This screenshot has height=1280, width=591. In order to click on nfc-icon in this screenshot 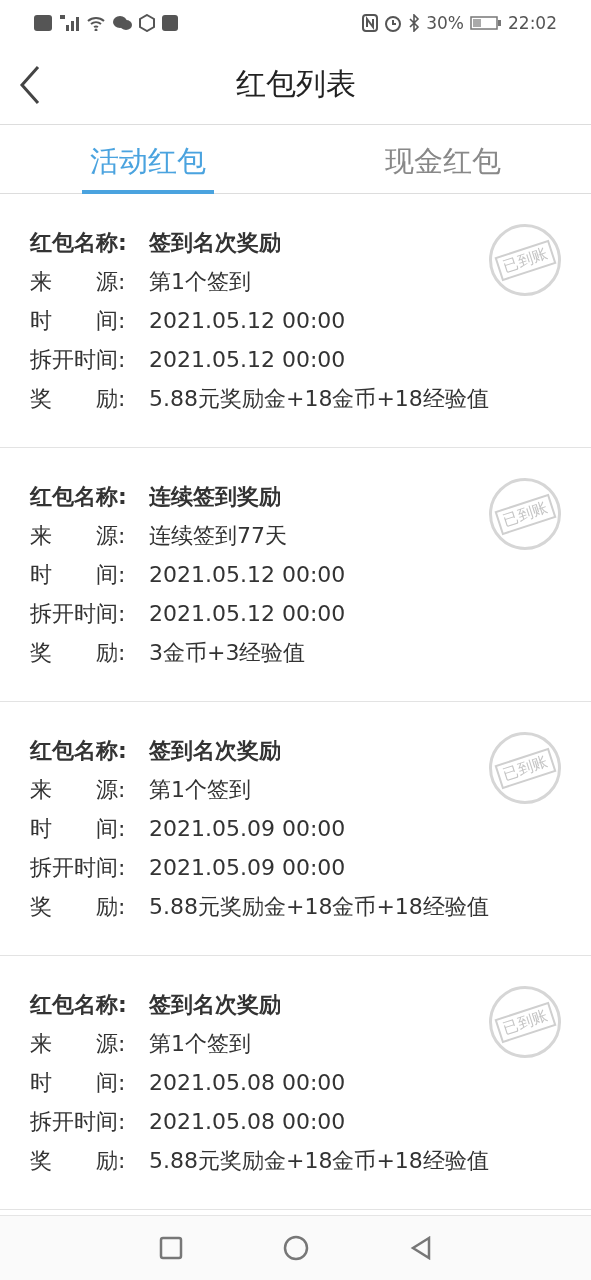, I will do `click(370, 22)`.